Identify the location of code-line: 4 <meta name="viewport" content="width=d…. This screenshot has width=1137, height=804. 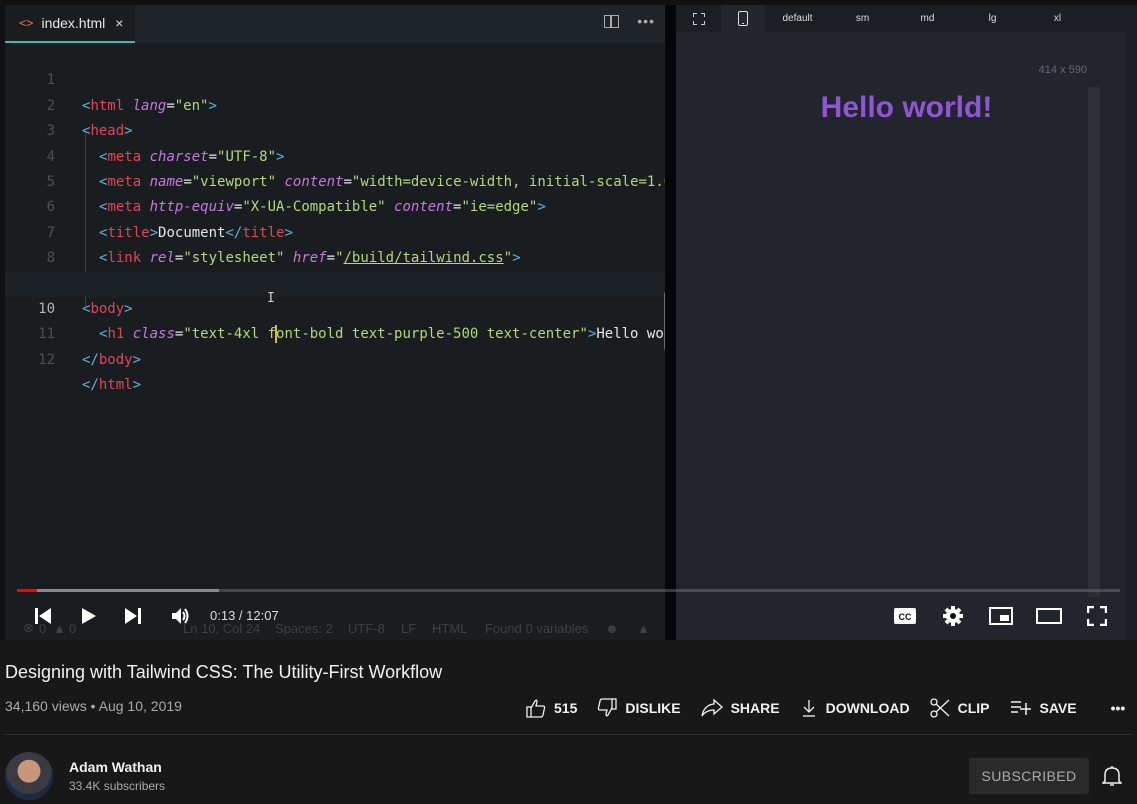
(343, 154).